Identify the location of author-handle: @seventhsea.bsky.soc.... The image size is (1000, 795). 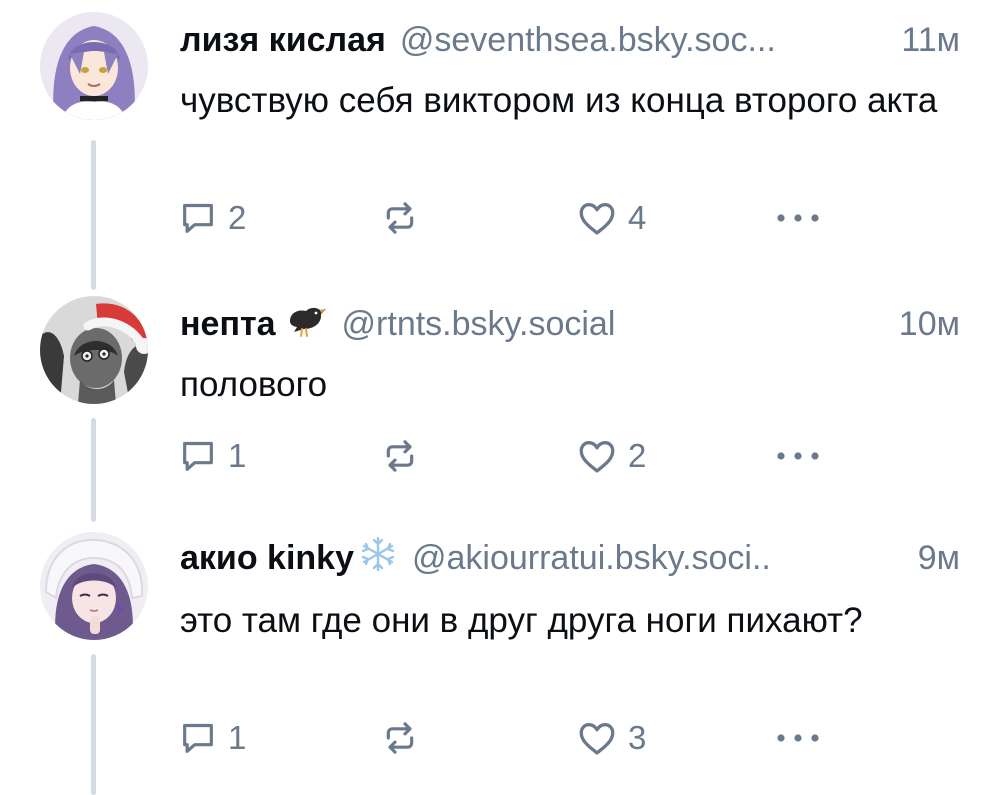
(588, 40).